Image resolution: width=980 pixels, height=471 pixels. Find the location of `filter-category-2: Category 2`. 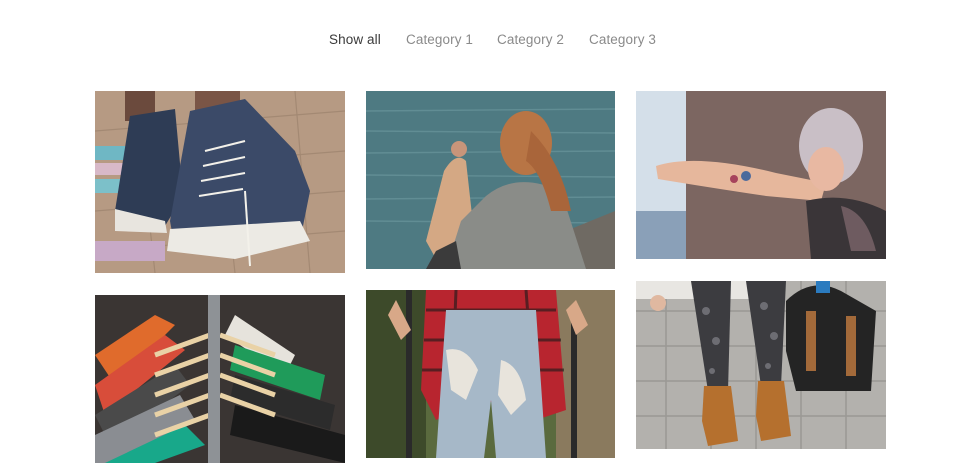

filter-category-2: Category 2 is located at coordinates (530, 39).